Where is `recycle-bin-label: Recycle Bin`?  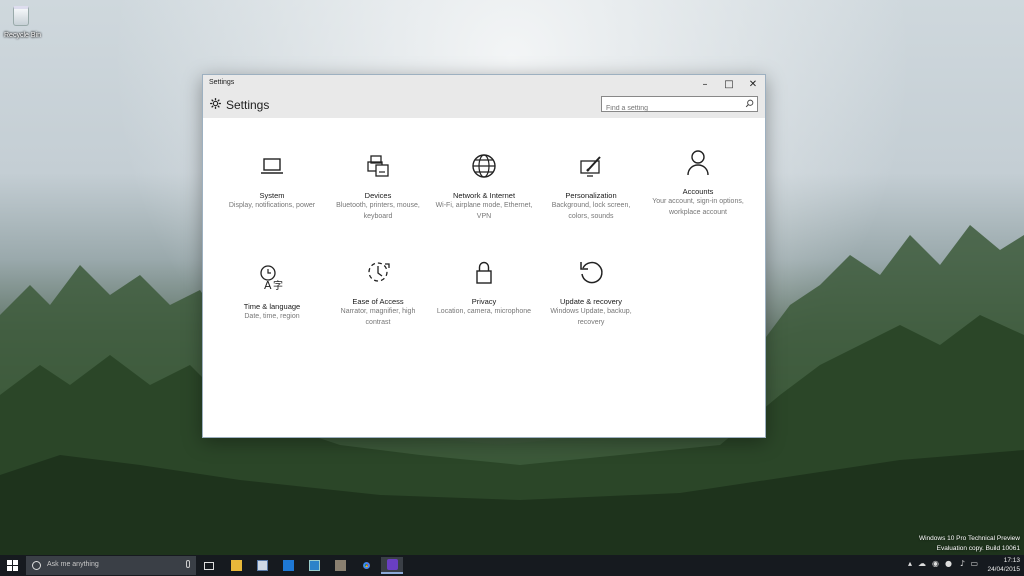
recycle-bin-label: Recycle Bin is located at coordinates (22, 35).